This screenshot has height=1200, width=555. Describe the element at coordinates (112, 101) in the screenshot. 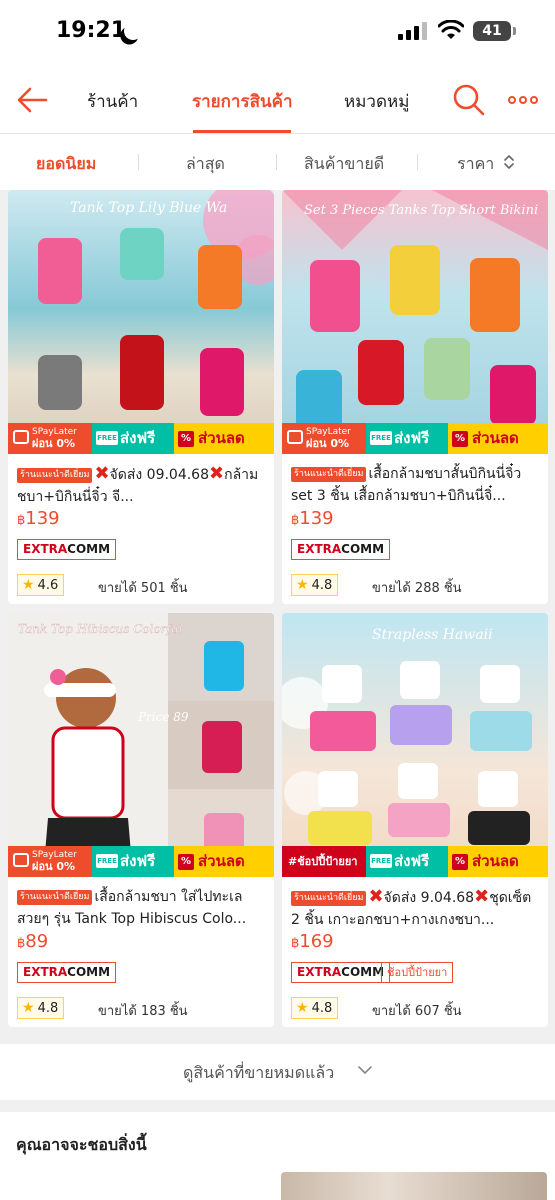

I see `tab-store: ร้านค้า` at that location.